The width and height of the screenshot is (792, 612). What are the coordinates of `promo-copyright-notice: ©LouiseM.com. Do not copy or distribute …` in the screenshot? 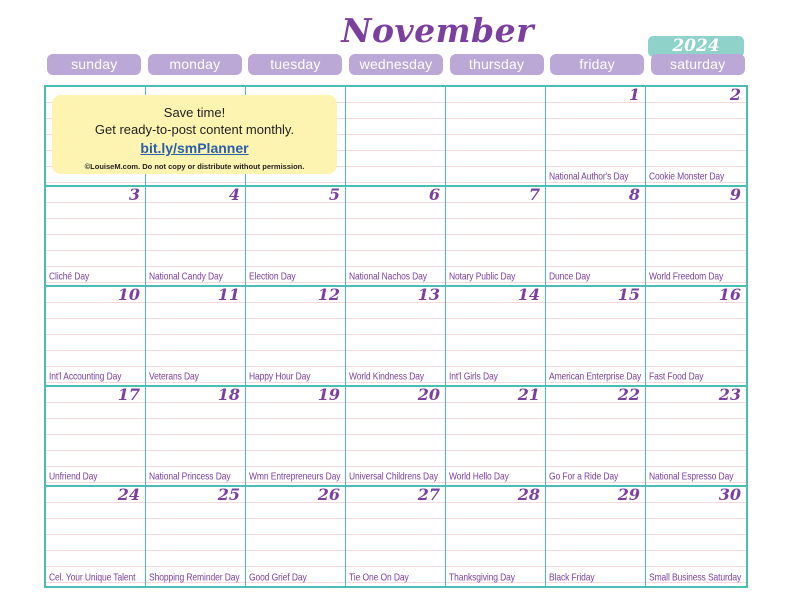 It's located at (194, 166).